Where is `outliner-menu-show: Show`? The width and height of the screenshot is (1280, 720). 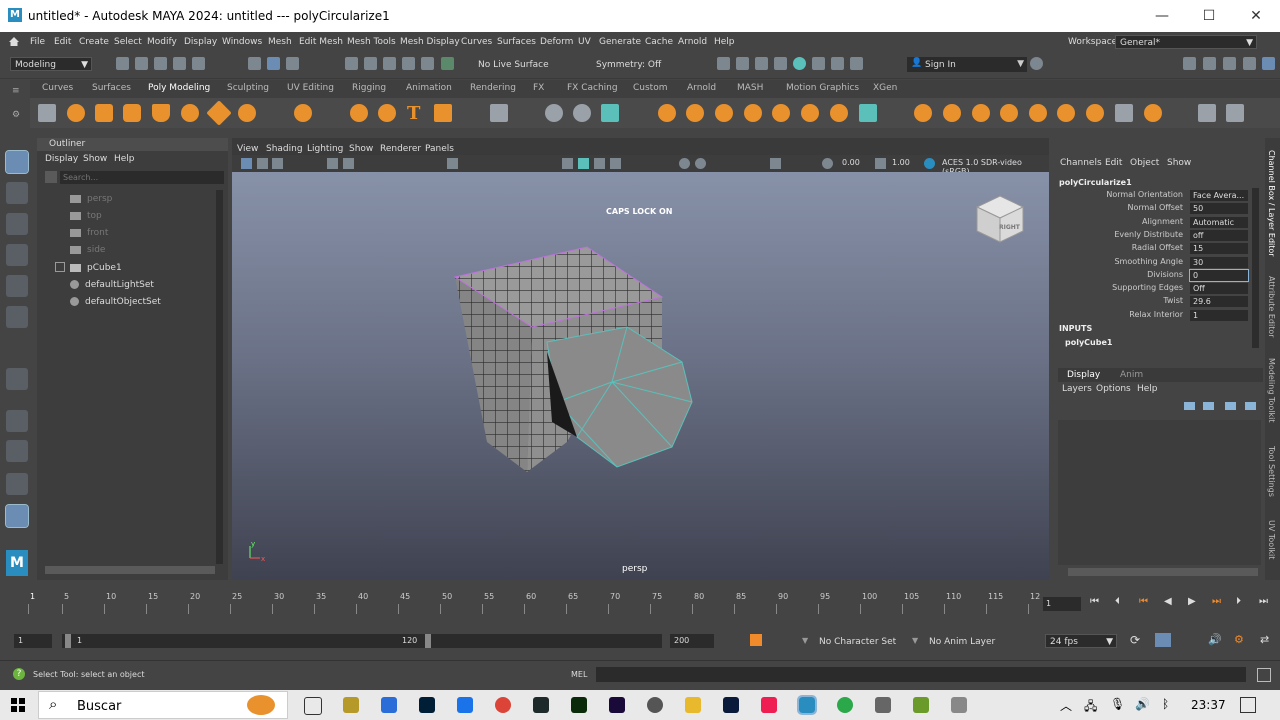 outliner-menu-show: Show is located at coordinates (95, 159).